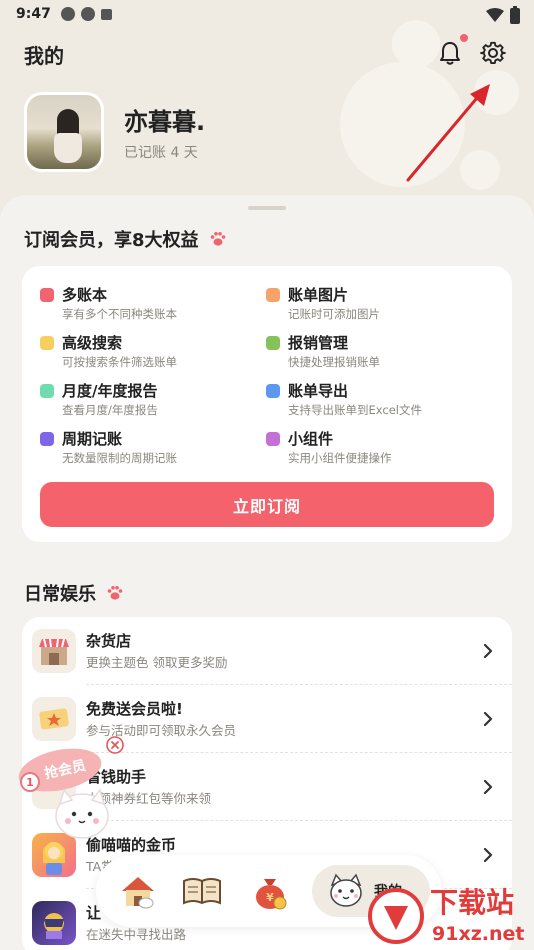  What do you see at coordinates (355, 410) in the screenshot?
I see `feature-desc: 支持导出账单到Excel文件` at bounding box center [355, 410].